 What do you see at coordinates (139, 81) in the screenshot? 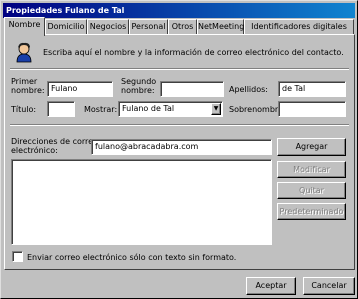
I see `segundo-nombre-label-1: Segundo` at bounding box center [139, 81].